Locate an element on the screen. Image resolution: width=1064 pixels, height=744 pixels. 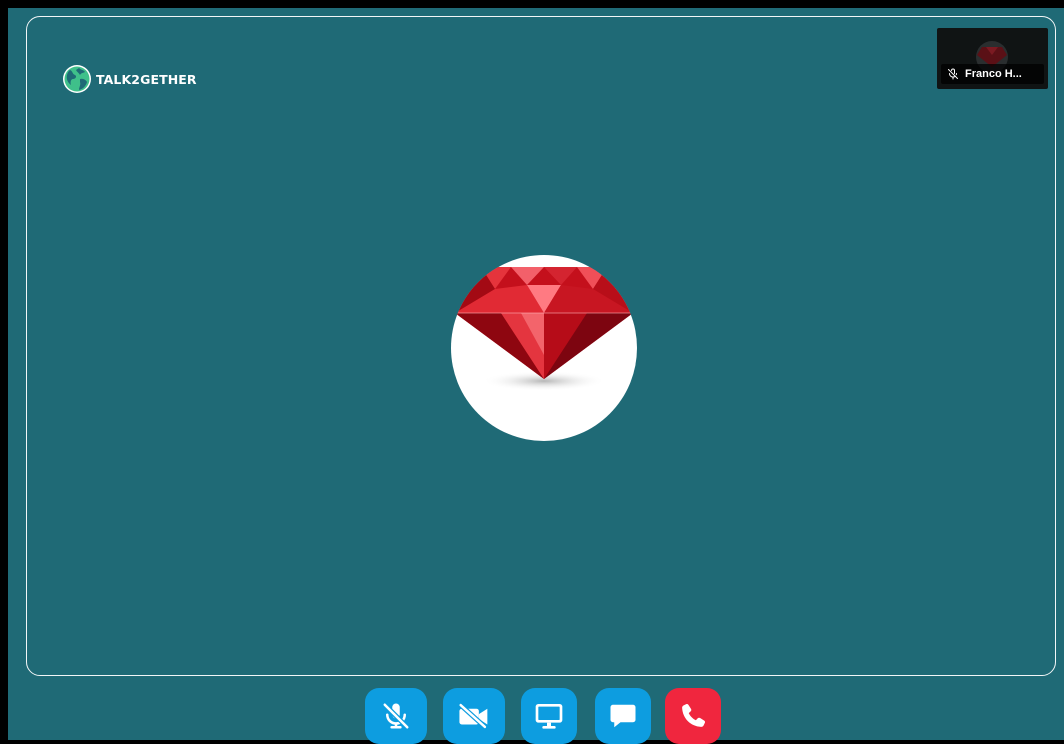
phone-icon is located at coordinates (694, 715).